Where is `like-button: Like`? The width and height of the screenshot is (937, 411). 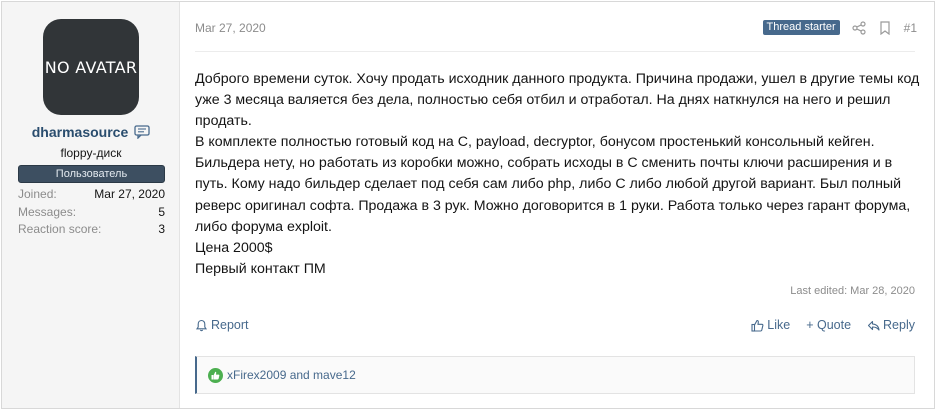
like-button: Like is located at coordinates (770, 325).